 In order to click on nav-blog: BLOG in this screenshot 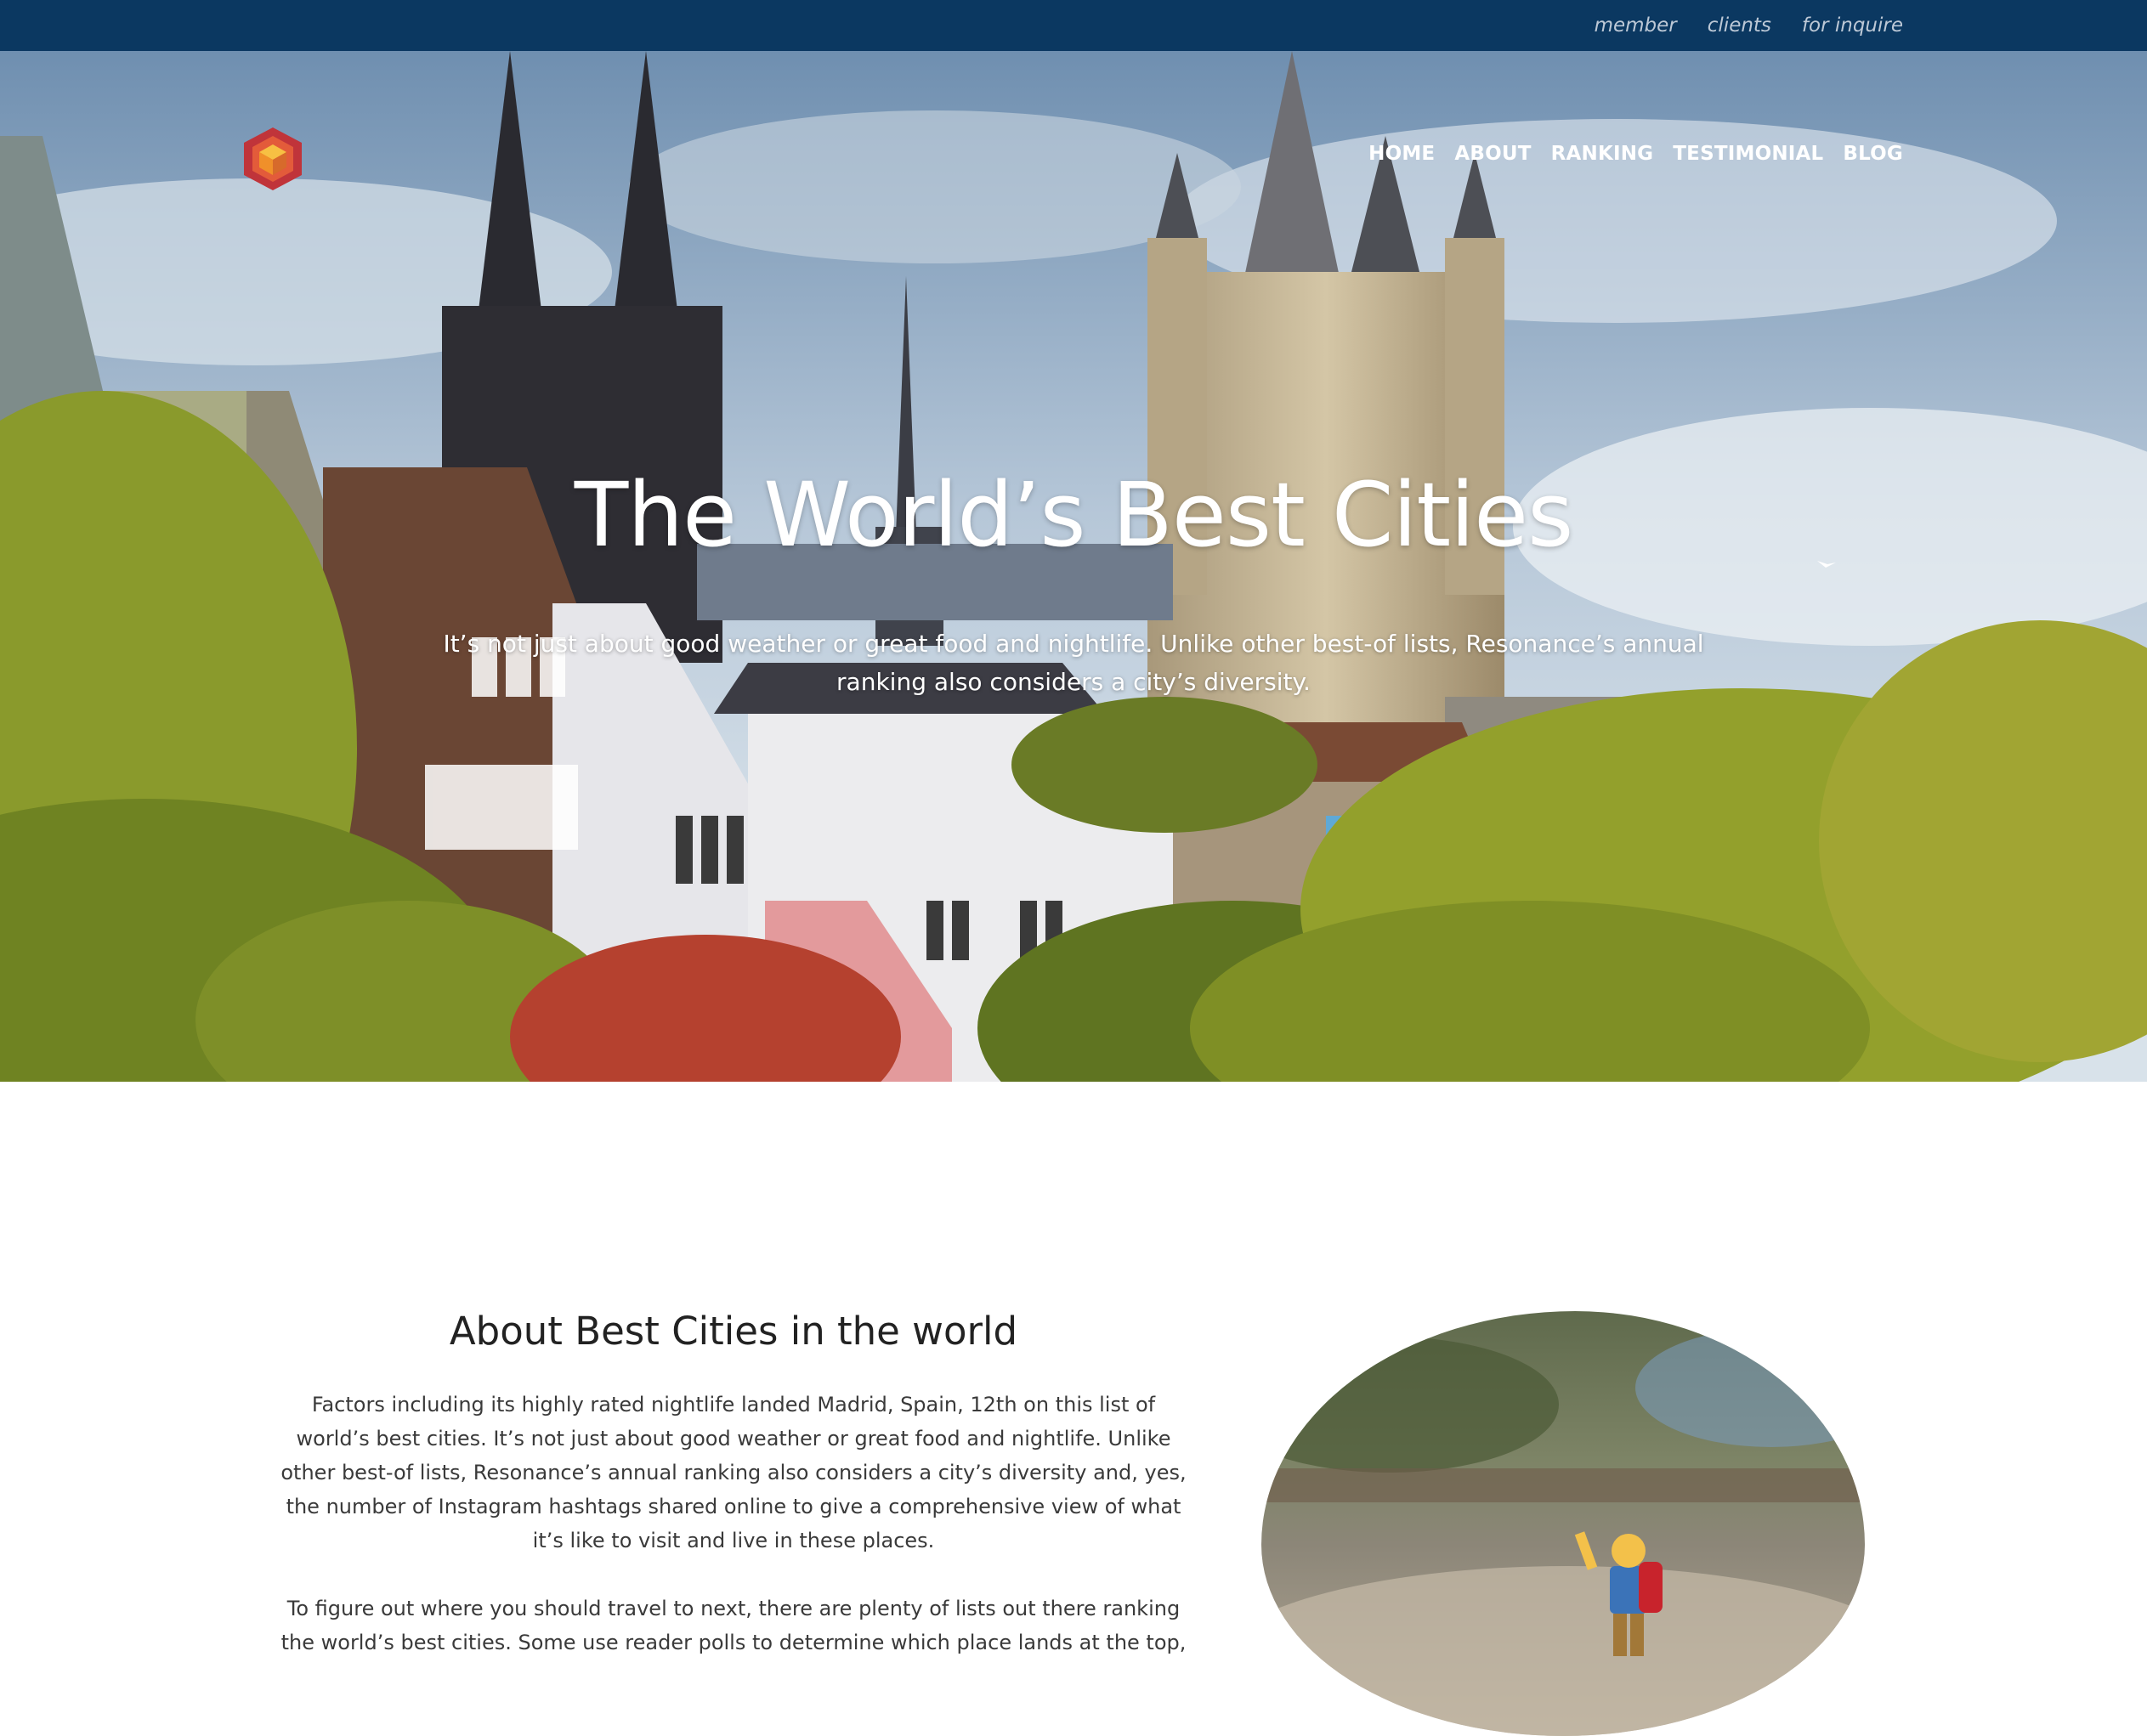, I will do `click(1873, 154)`.